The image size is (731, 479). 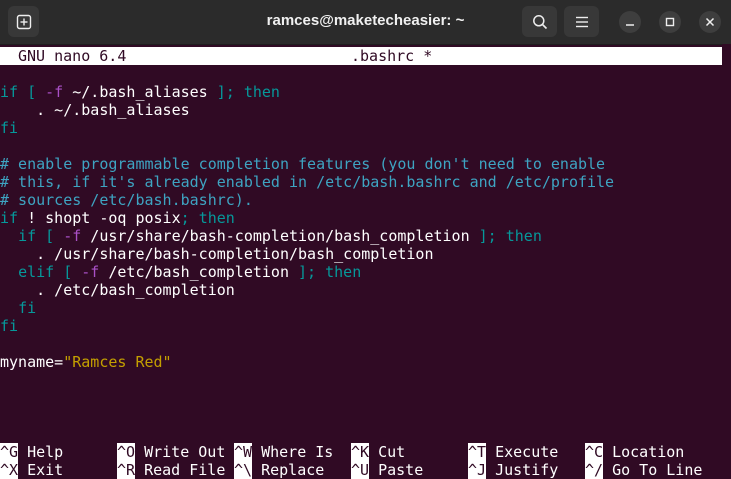 What do you see at coordinates (522, 452) in the screenshot?
I see `shortcut-label: Execute` at bounding box center [522, 452].